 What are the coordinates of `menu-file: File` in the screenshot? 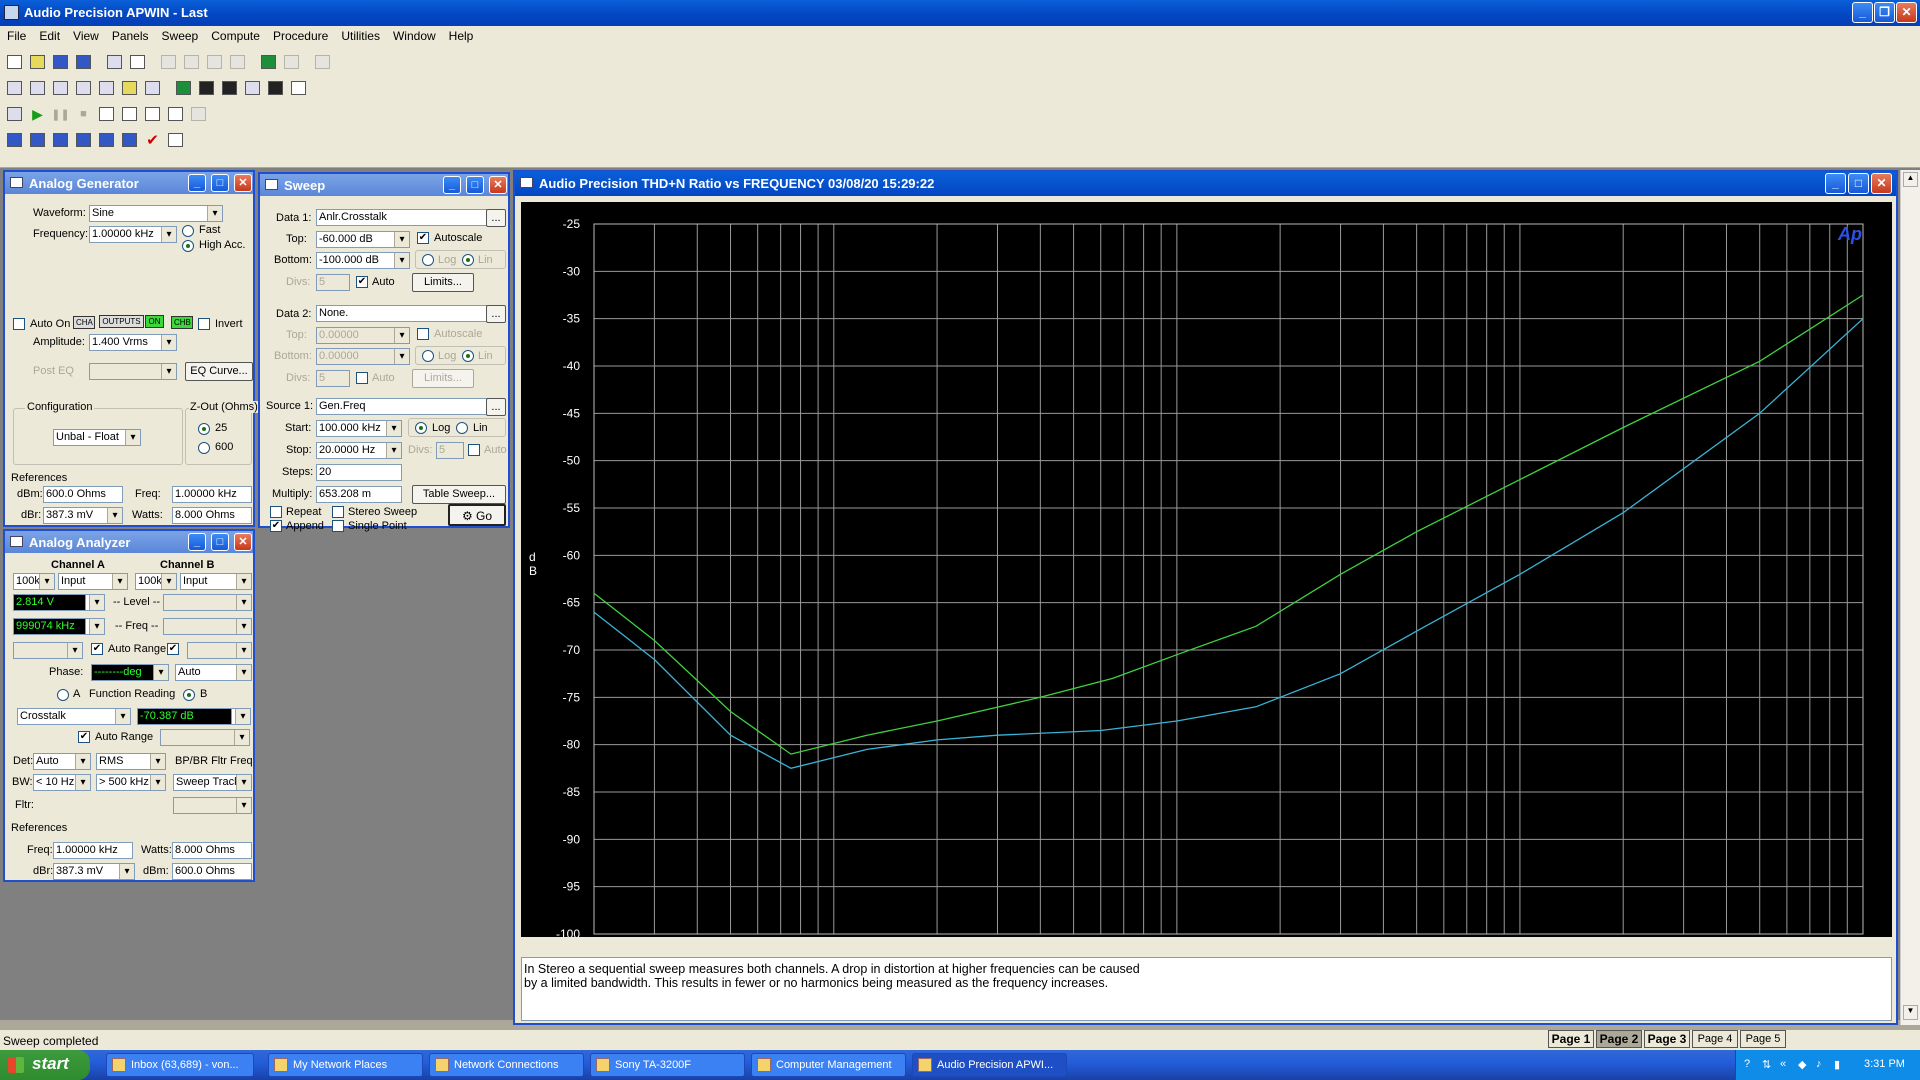 It's located at (16, 34).